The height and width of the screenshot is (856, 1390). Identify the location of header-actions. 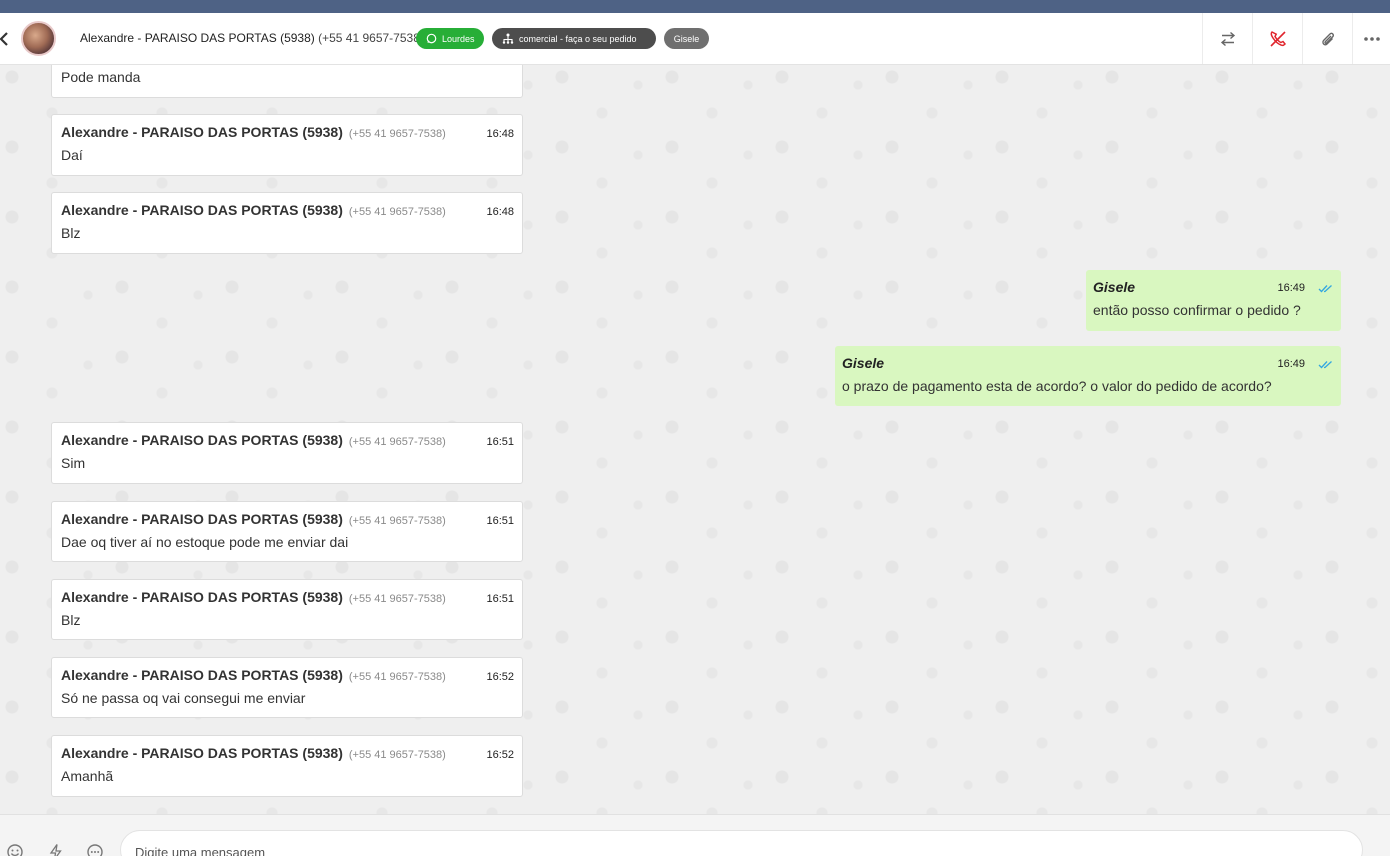
(1296, 38).